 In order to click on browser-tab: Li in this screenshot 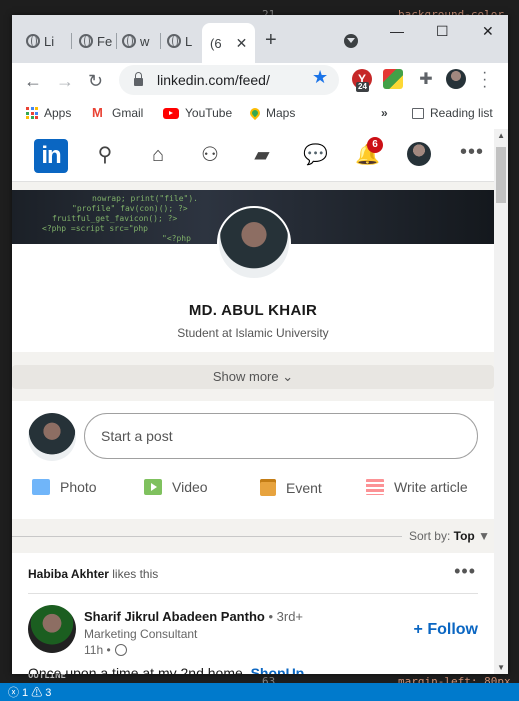, I will do `click(40, 41)`.